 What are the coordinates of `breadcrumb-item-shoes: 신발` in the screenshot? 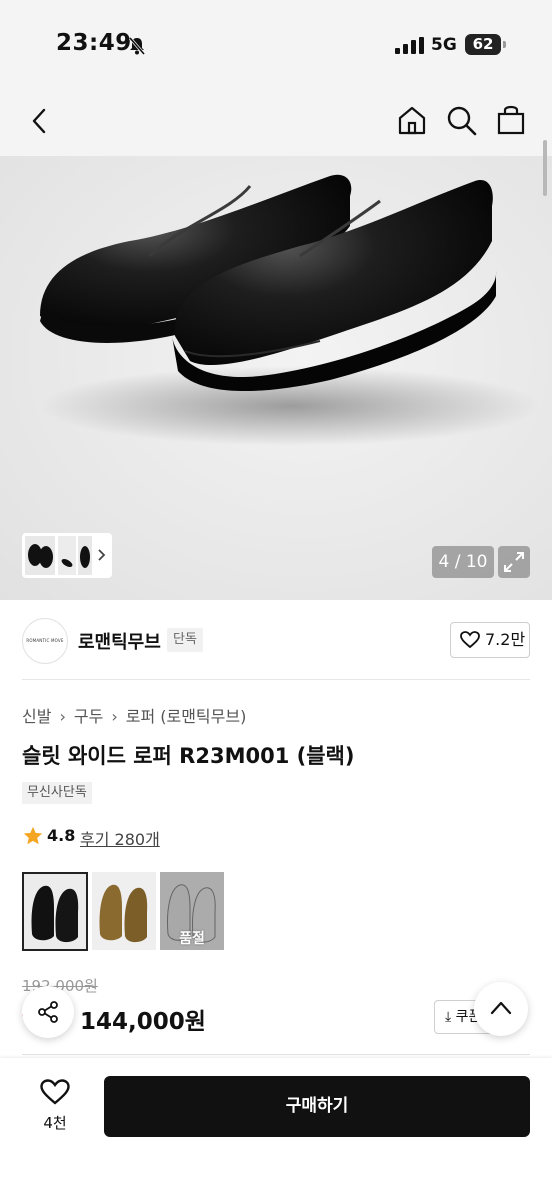 It's located at (36, 716).